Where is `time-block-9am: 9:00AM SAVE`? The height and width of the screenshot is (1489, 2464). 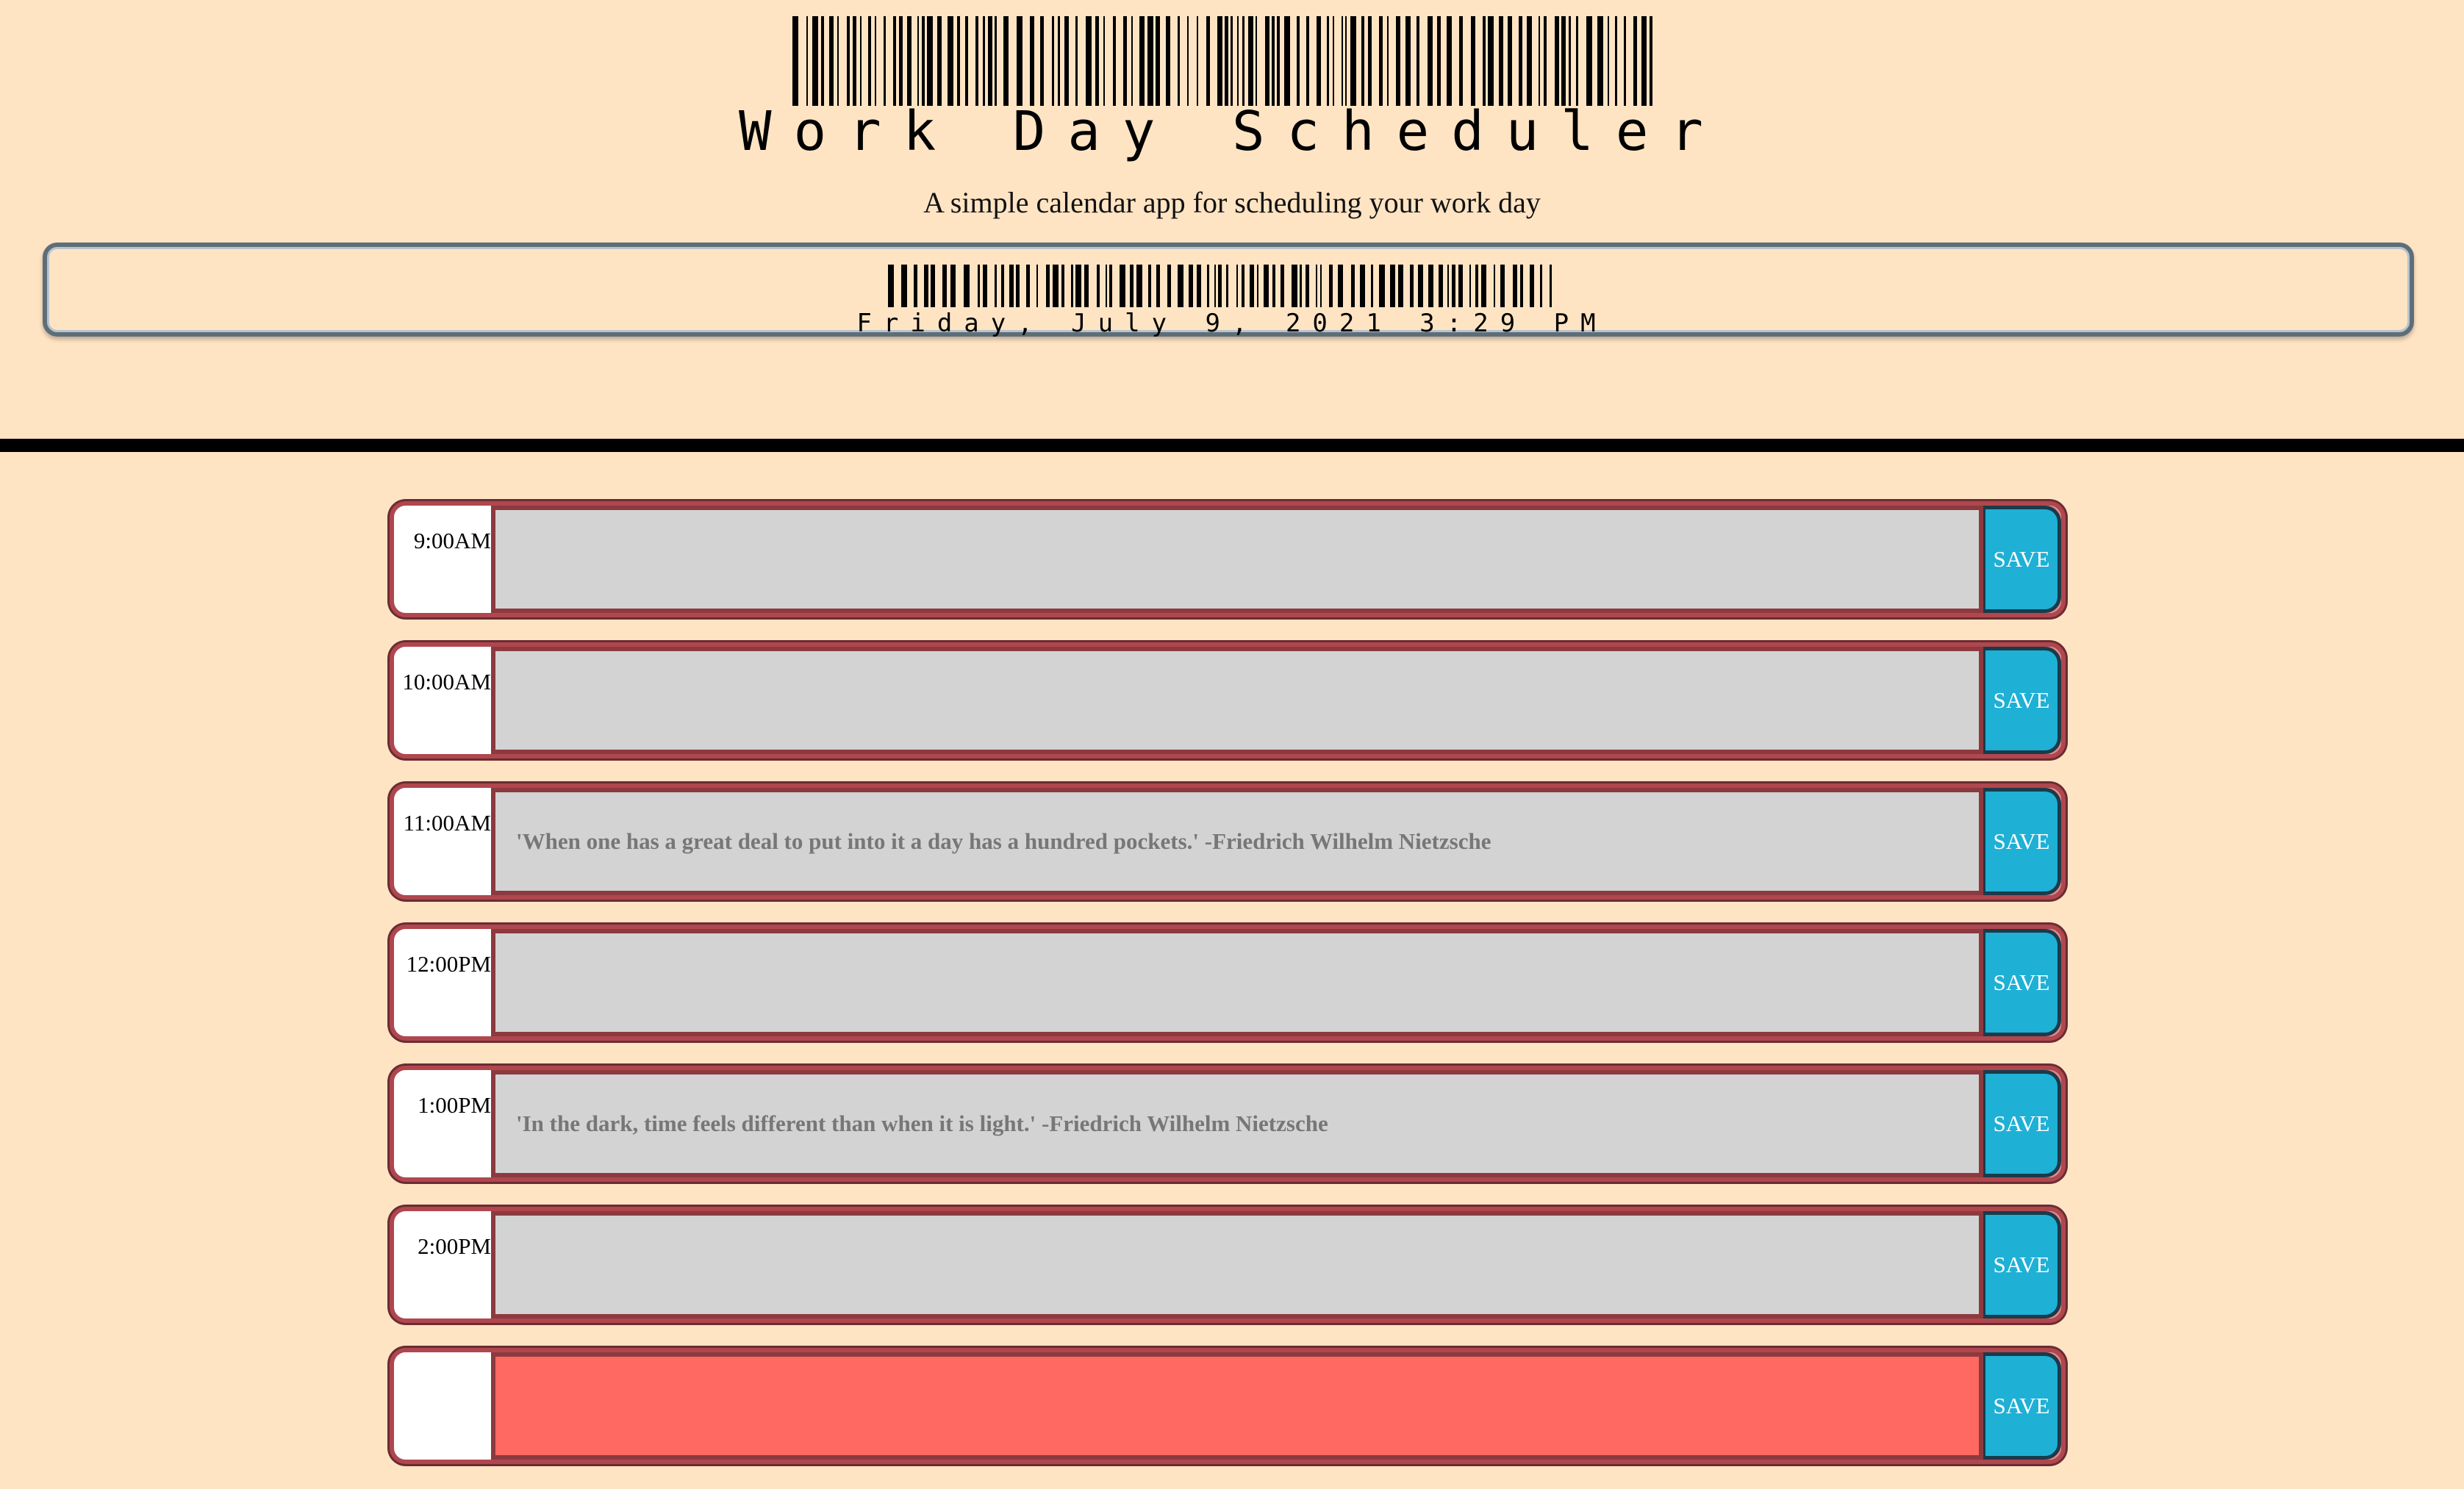
time-block-9am: 9:00AM SAVE is located at coordinates (1228, 559).